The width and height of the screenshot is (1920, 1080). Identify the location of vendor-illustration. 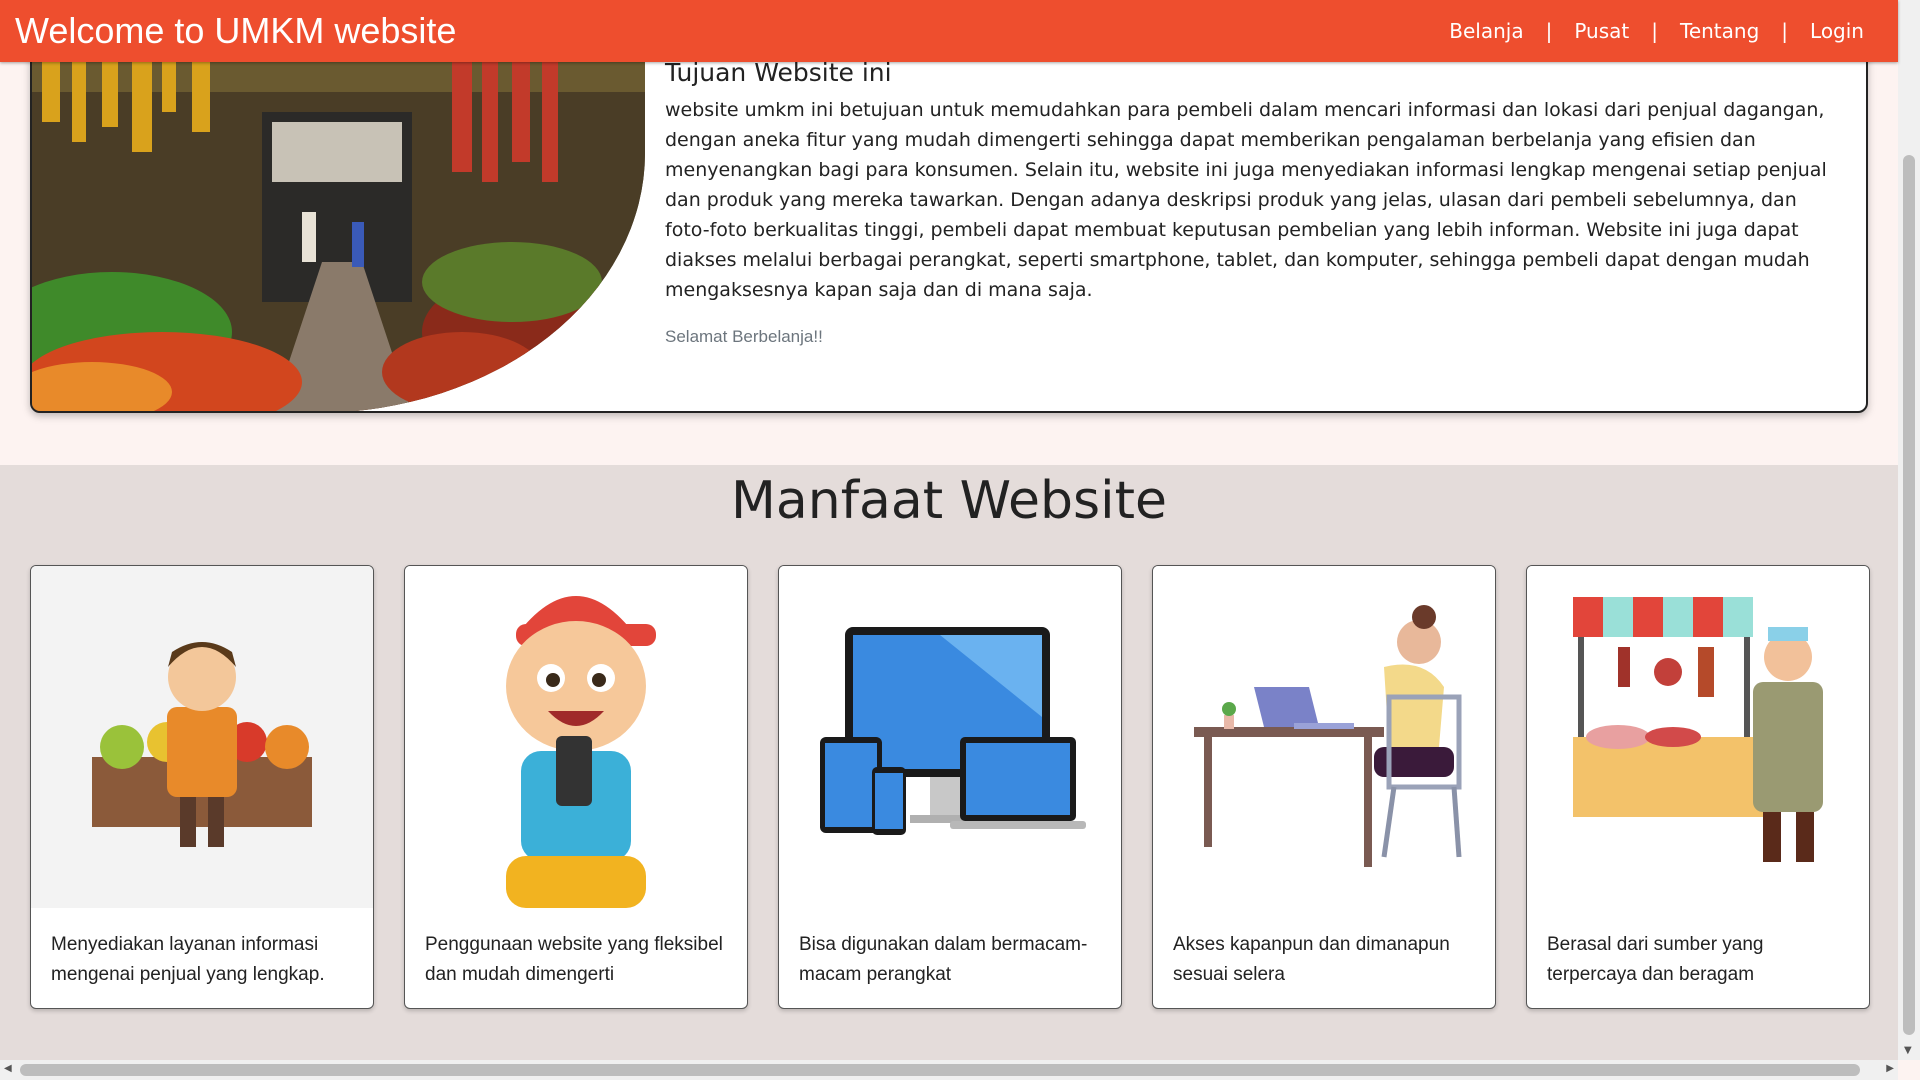
(202, 737).